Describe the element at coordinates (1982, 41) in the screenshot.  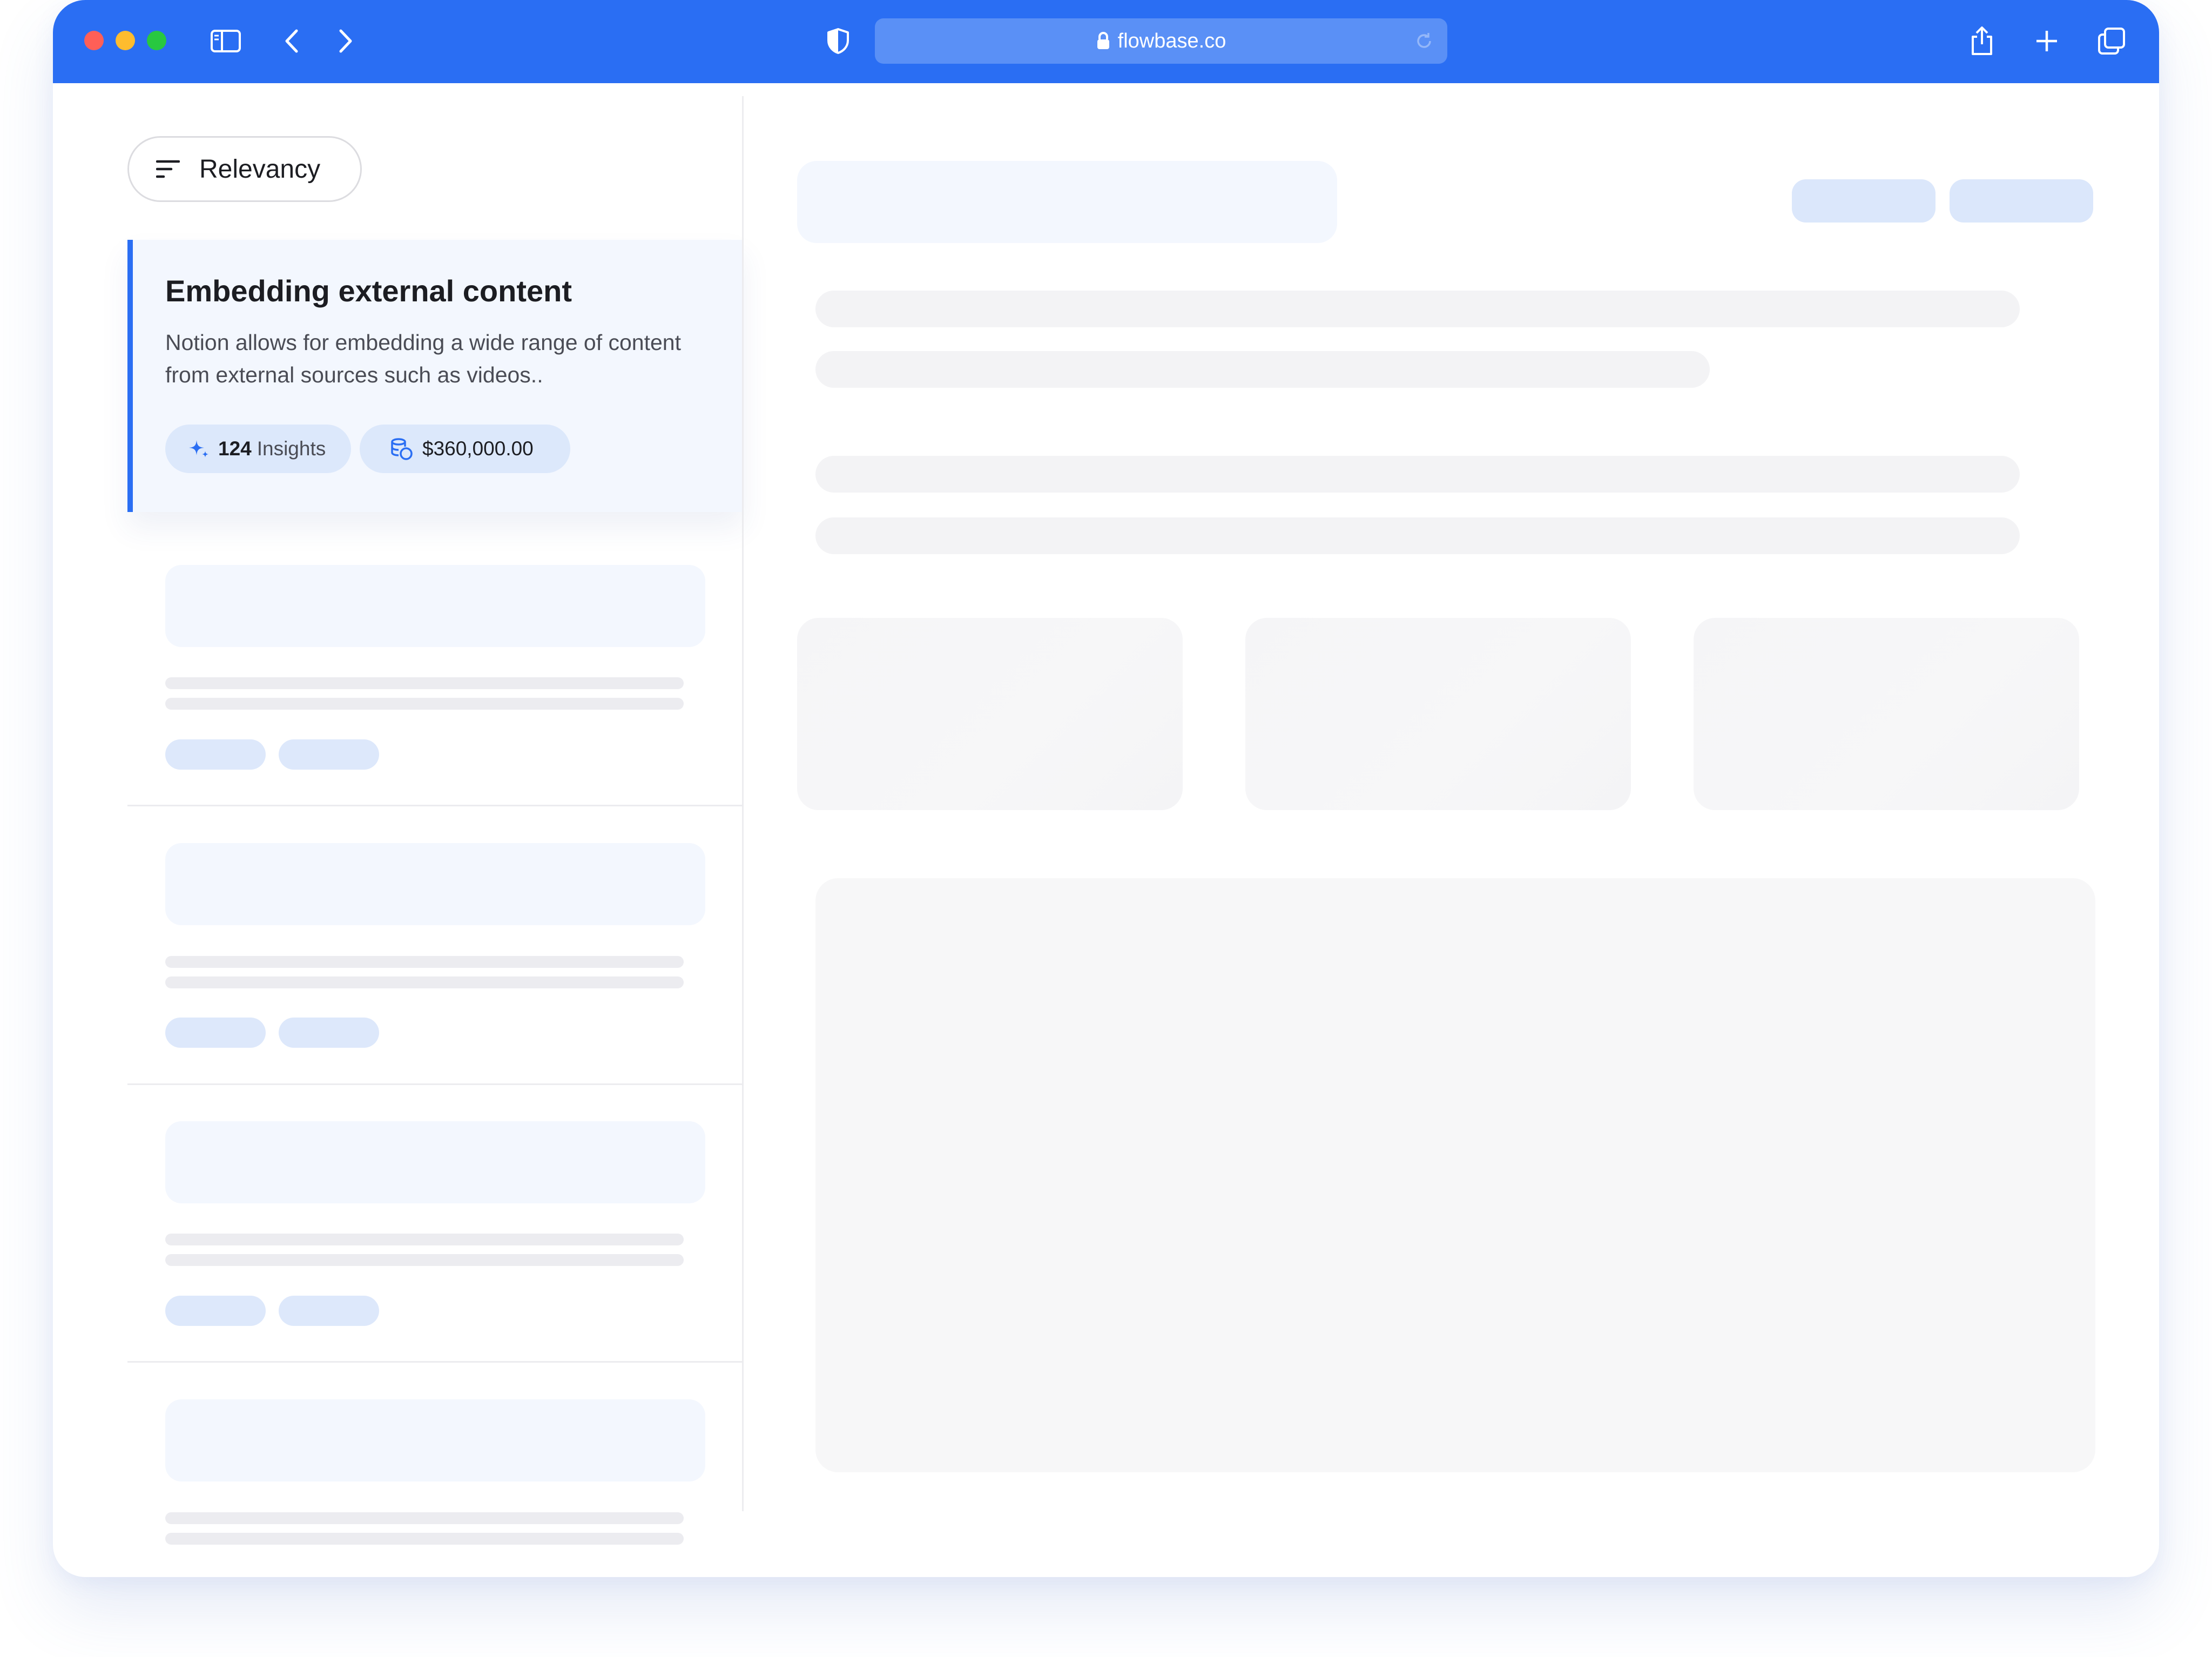
I see `share-icon` at that location.